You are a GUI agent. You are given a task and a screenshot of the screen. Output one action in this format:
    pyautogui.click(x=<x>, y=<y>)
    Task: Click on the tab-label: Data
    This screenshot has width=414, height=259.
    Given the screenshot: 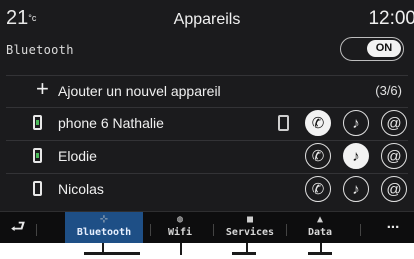 What is the action you would take?
    pyautogui.click(x=320, y=232)
    